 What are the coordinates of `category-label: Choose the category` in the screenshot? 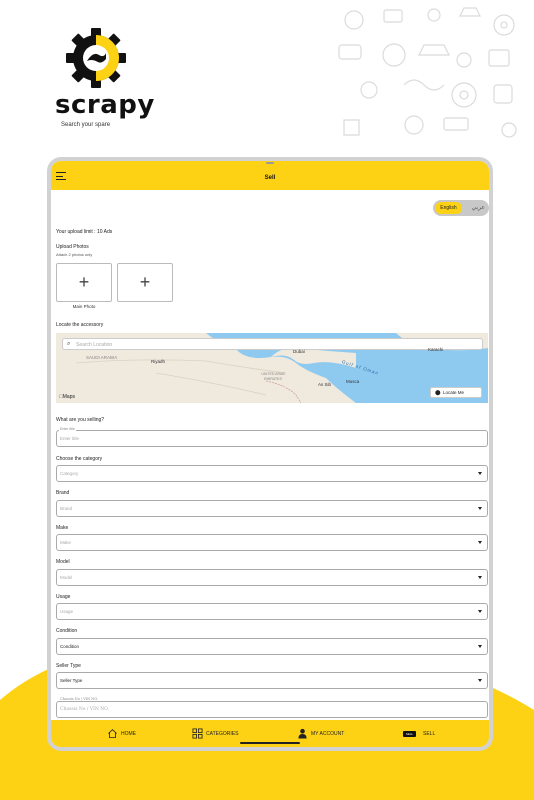 It's located at (79, 459).